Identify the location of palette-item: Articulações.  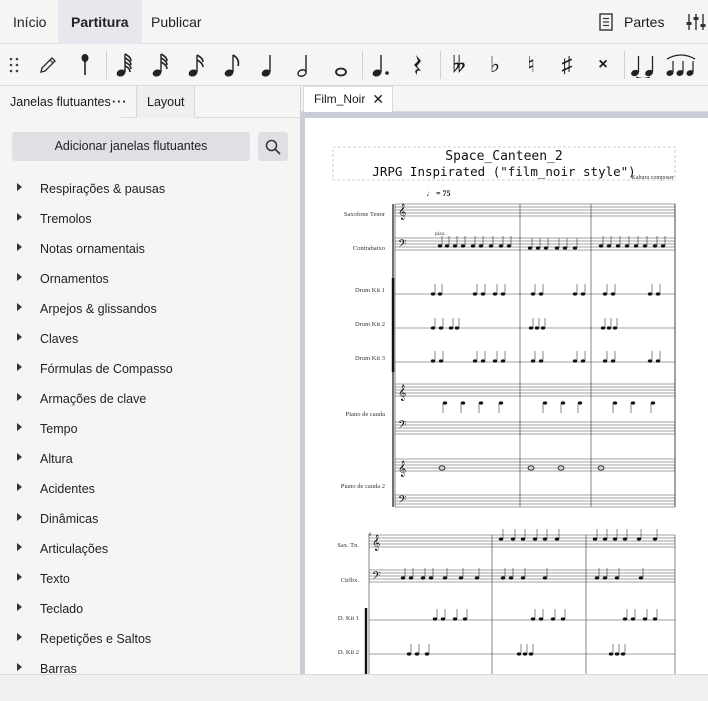
(150, 549).